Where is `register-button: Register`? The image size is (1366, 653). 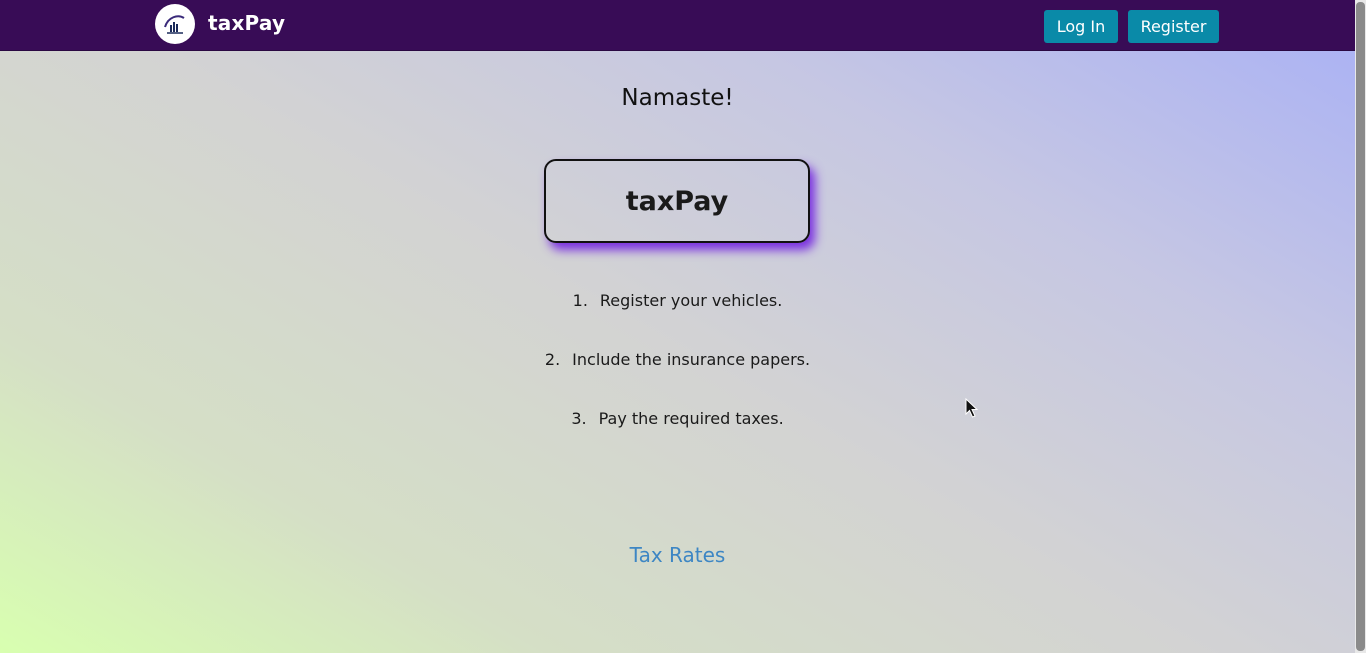
register-button: Register is located at coordinates (1173, 26).